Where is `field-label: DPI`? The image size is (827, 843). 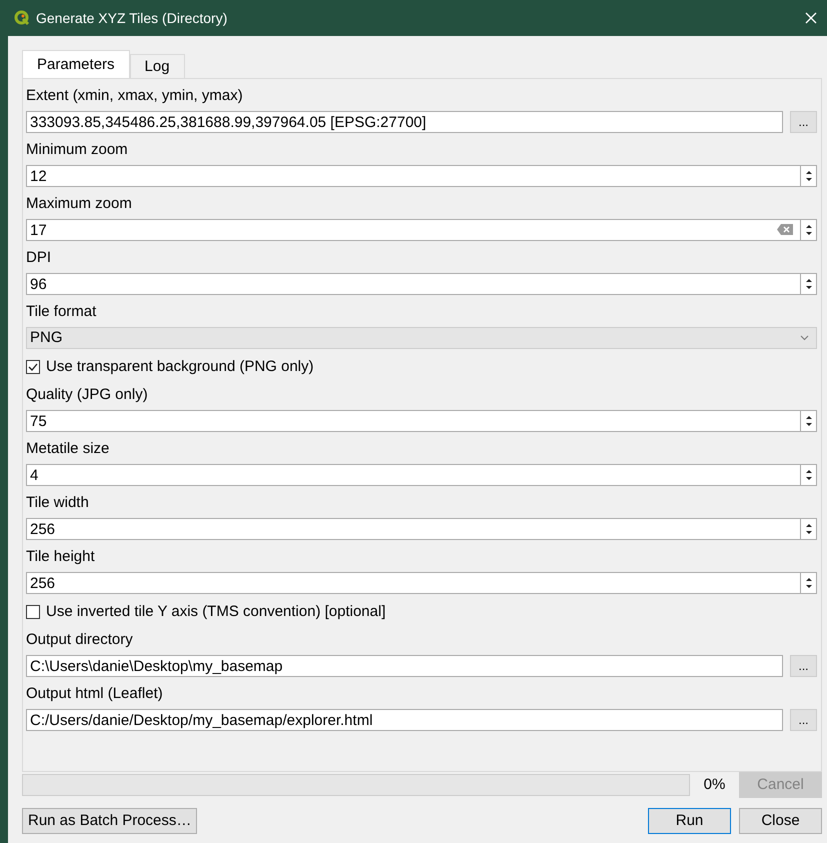 field-label: DPI is located at coordinates (39, 258).